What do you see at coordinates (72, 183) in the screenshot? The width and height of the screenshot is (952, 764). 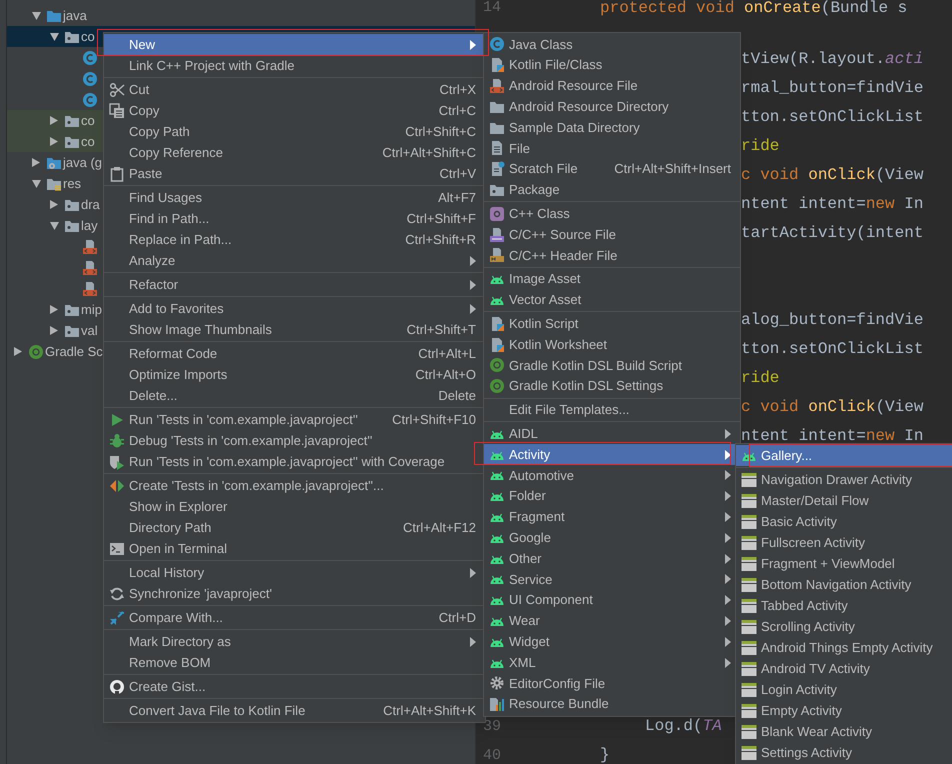 I see `tree-label: res` at bounding box center [72, 183].